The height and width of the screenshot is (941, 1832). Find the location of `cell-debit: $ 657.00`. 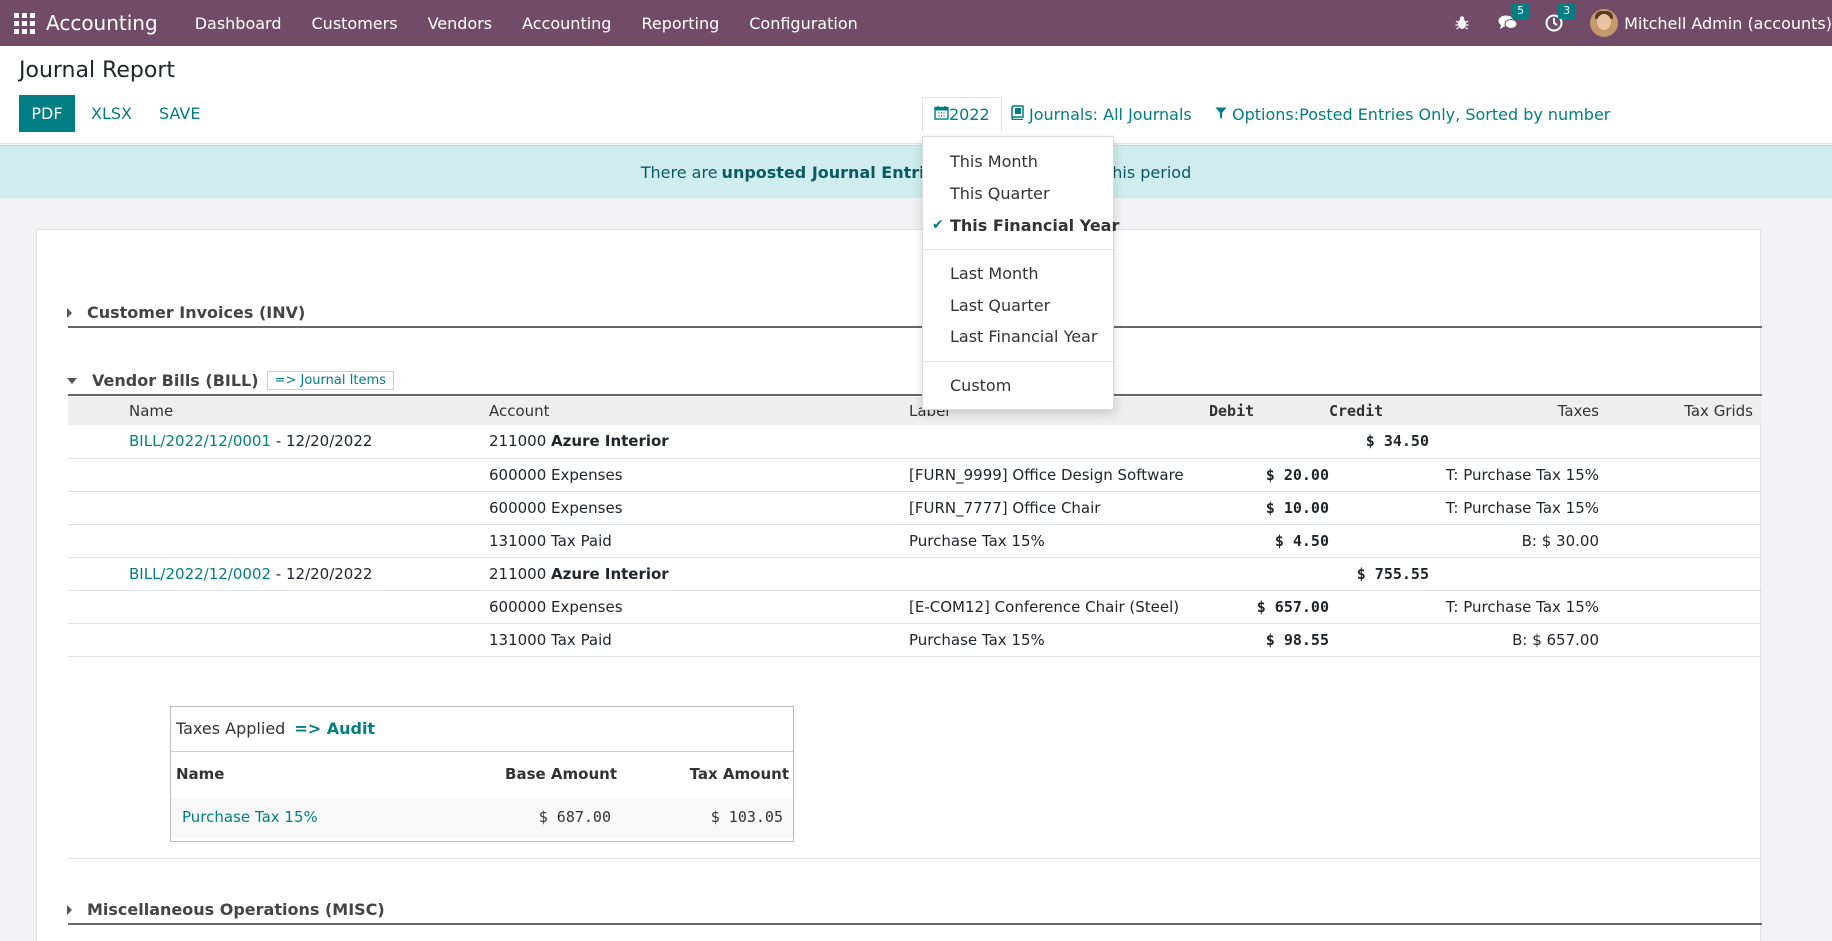

cell-debit: $ 657.00 is located at coordinates (1269, 607).